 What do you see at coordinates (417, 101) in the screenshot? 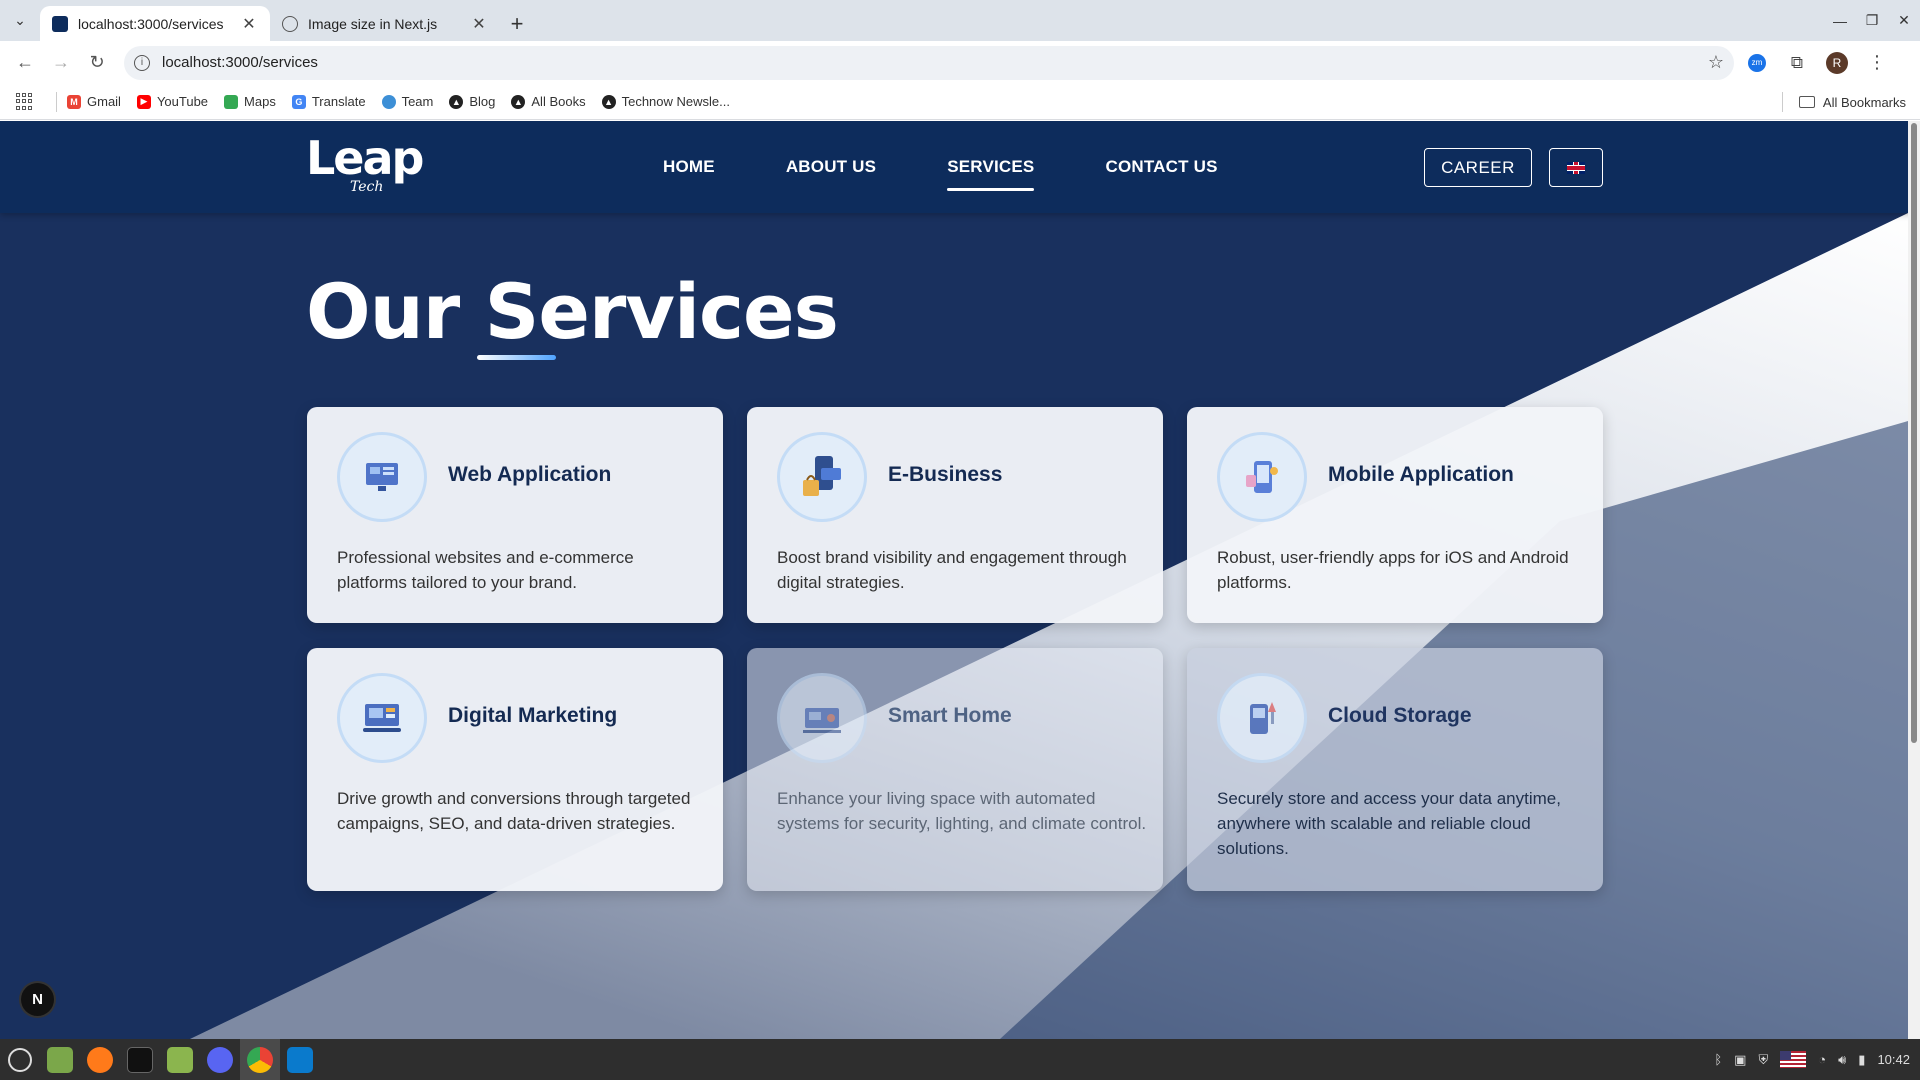
I see `bookmark-label: Team` at bounding box center [417, 101].